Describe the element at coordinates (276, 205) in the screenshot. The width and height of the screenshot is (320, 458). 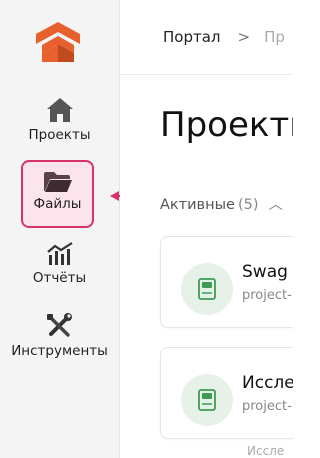
I see `chevron-up-icon: ︿` at that location.